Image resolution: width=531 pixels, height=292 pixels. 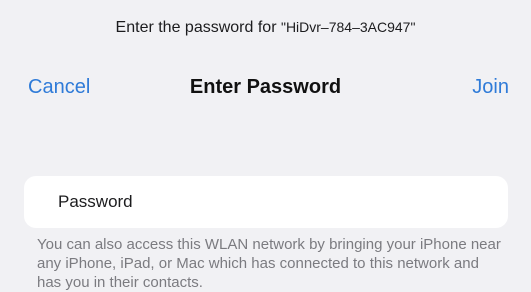 I want to click on password-input, so click(x=268, y=202).